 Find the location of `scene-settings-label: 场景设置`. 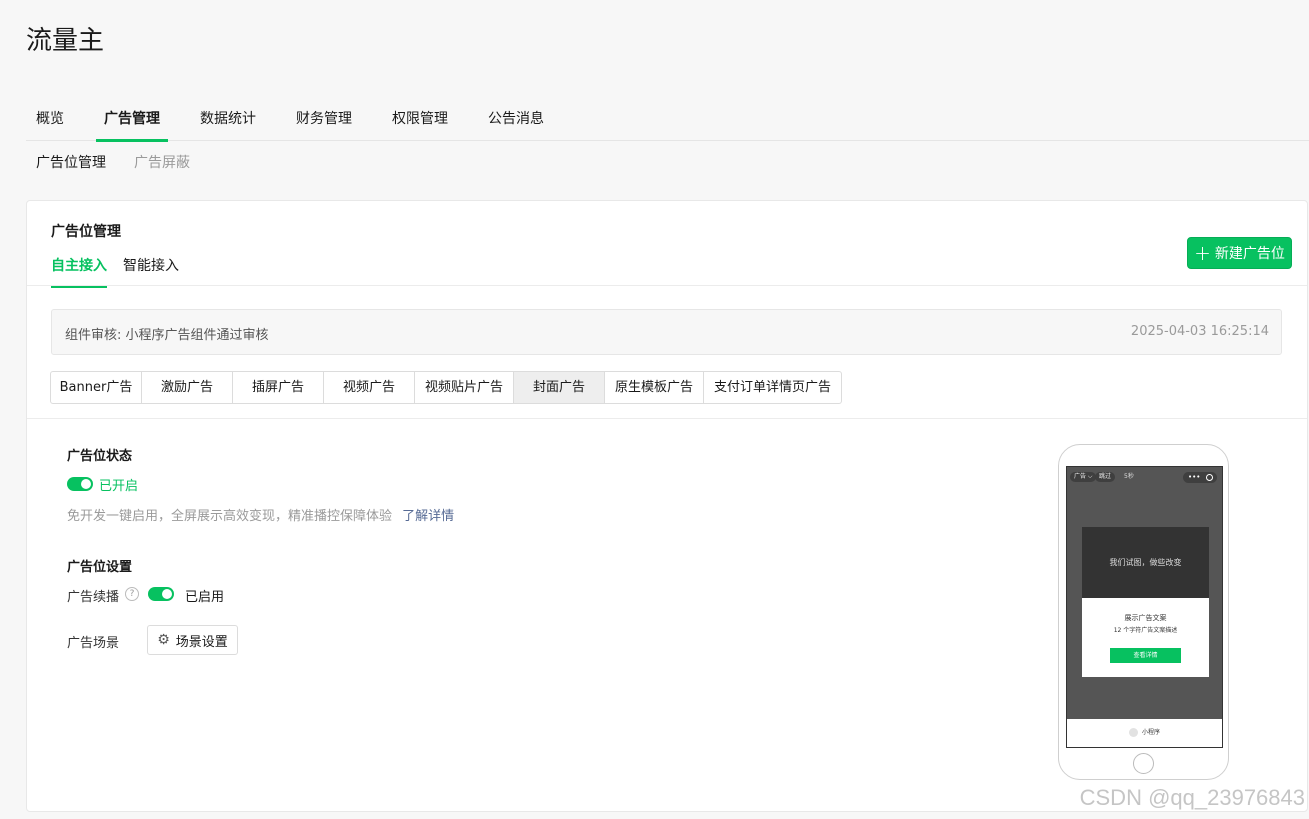

scene-settings-label: 场景设置 is located at coordinates (201, 642).